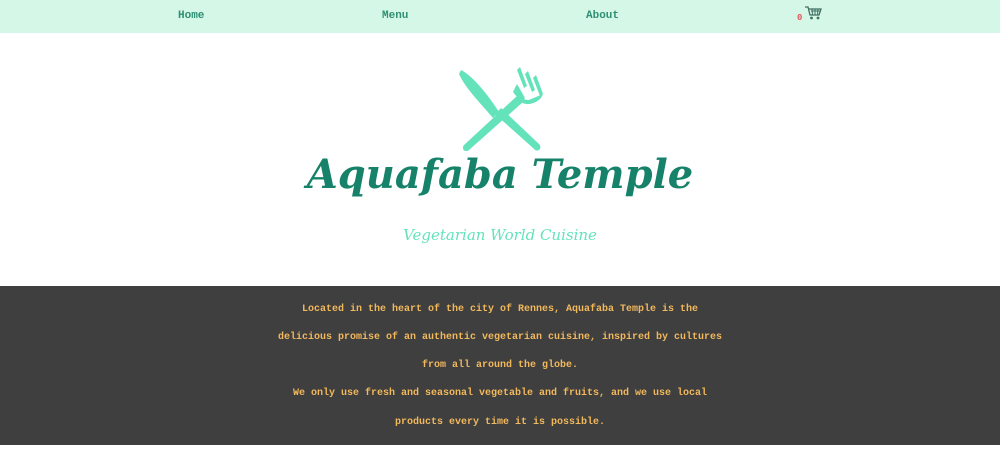 The image size is (1000, 462). What do you see at coordinates (500, 235) in the screenshot?
I see `restaurant-tagline: Vegetarian World Cuisine` at bounding box center [500, 235].